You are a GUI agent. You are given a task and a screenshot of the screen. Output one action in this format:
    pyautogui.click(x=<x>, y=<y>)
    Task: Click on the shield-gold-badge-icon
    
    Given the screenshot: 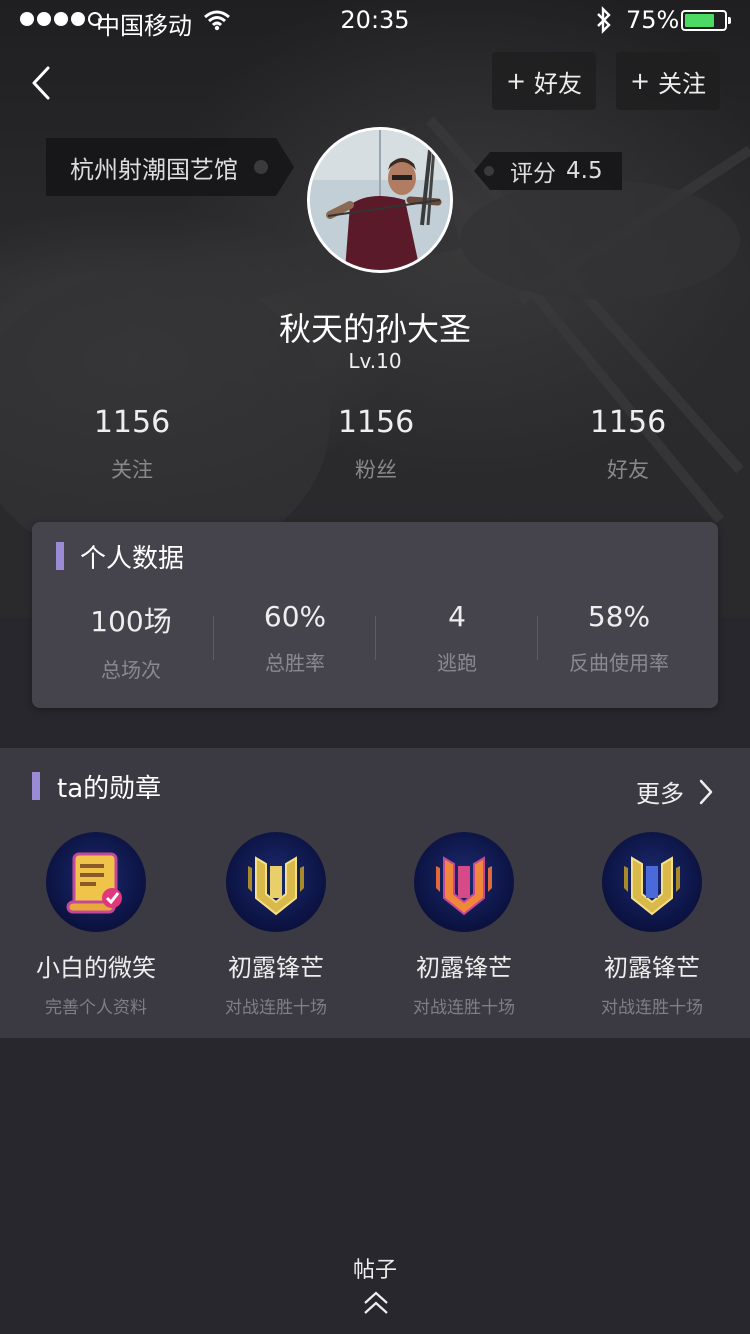 What is the action you would take?
    pyautogui.click(x=276, y=886)
    